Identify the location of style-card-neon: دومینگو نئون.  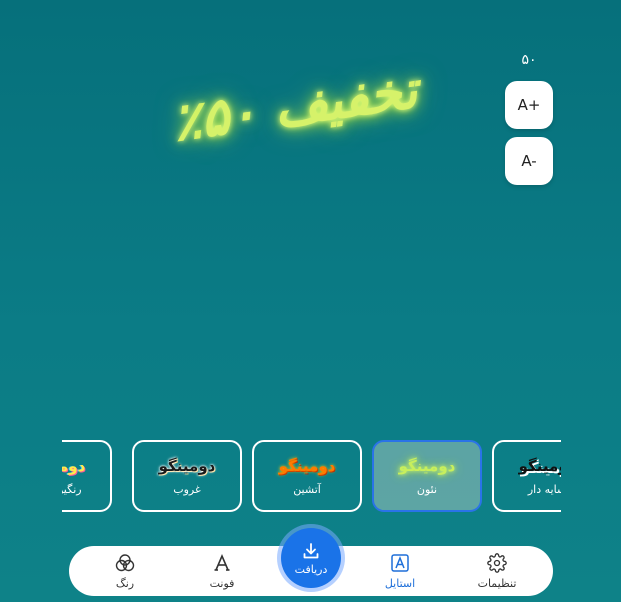
(427, 476).